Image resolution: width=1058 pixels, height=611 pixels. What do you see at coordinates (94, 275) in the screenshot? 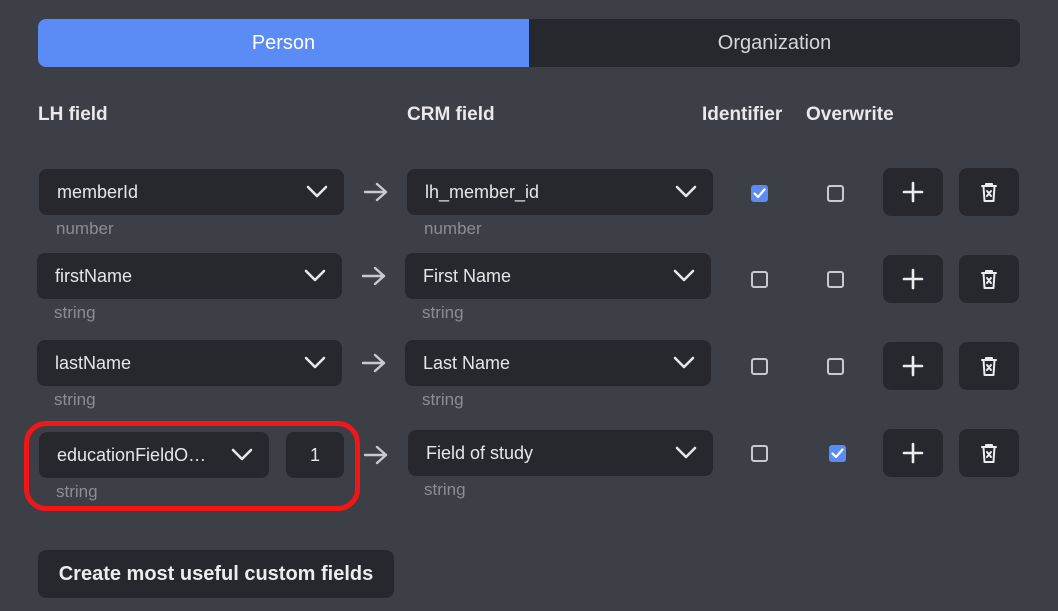
I see `lh-field-value: firstName` at bounding box center [94, 275].